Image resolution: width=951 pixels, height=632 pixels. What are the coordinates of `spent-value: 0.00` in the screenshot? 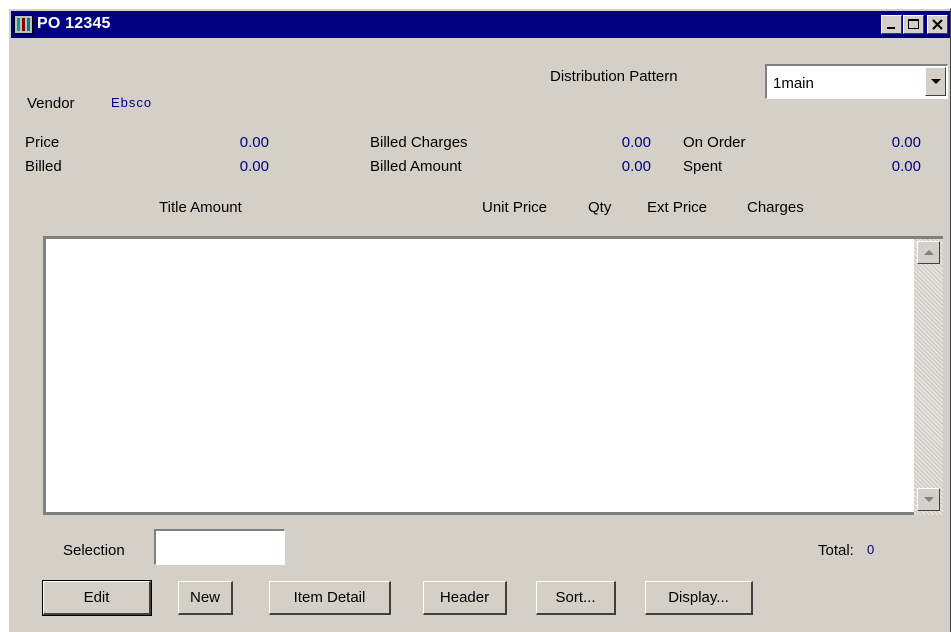 It's located at (906, 166).